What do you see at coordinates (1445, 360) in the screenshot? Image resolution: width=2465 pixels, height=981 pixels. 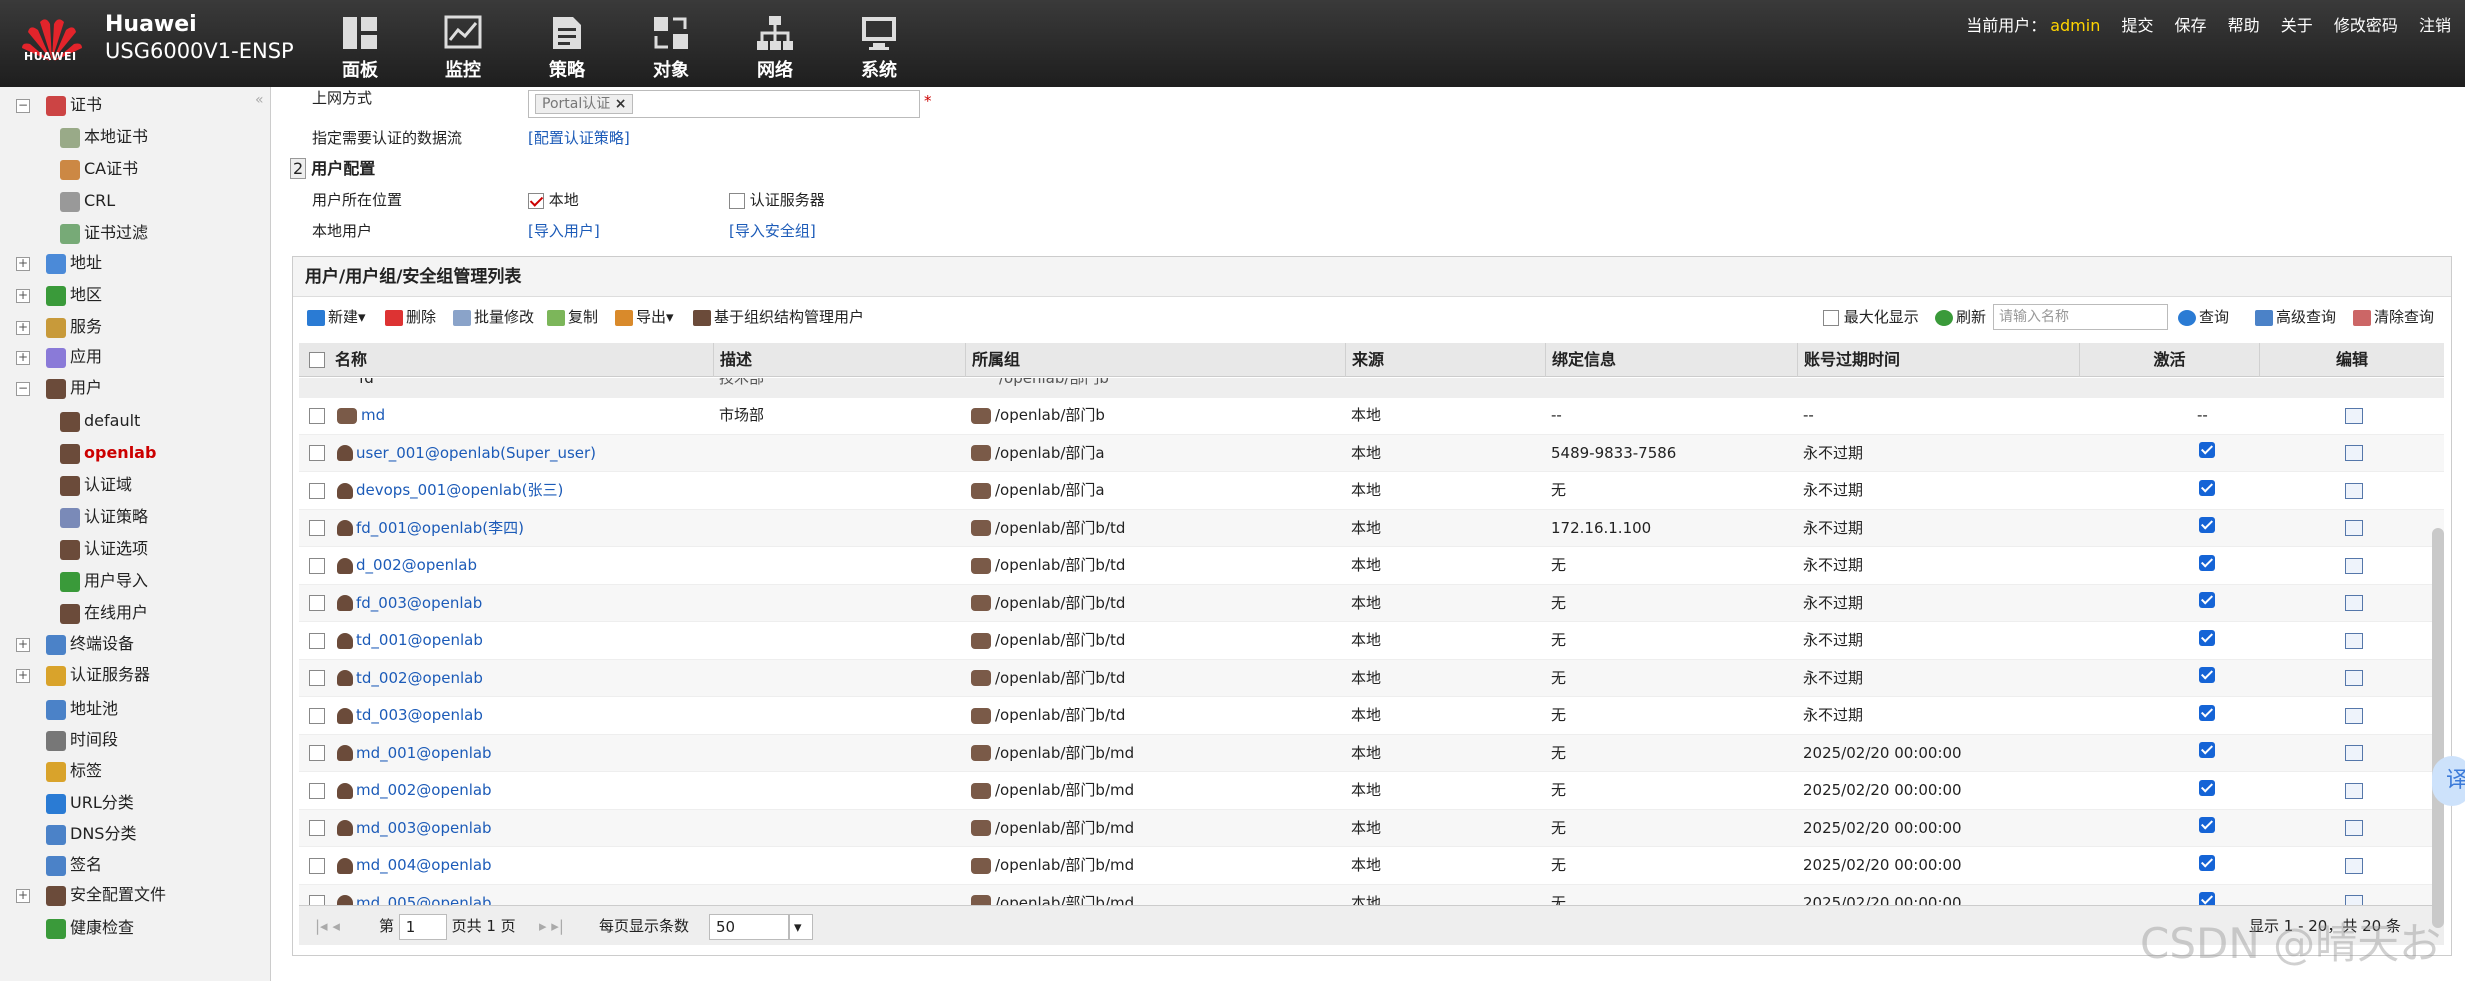 I see `column-header-3: 来源` at bounding box center [1445, 360].